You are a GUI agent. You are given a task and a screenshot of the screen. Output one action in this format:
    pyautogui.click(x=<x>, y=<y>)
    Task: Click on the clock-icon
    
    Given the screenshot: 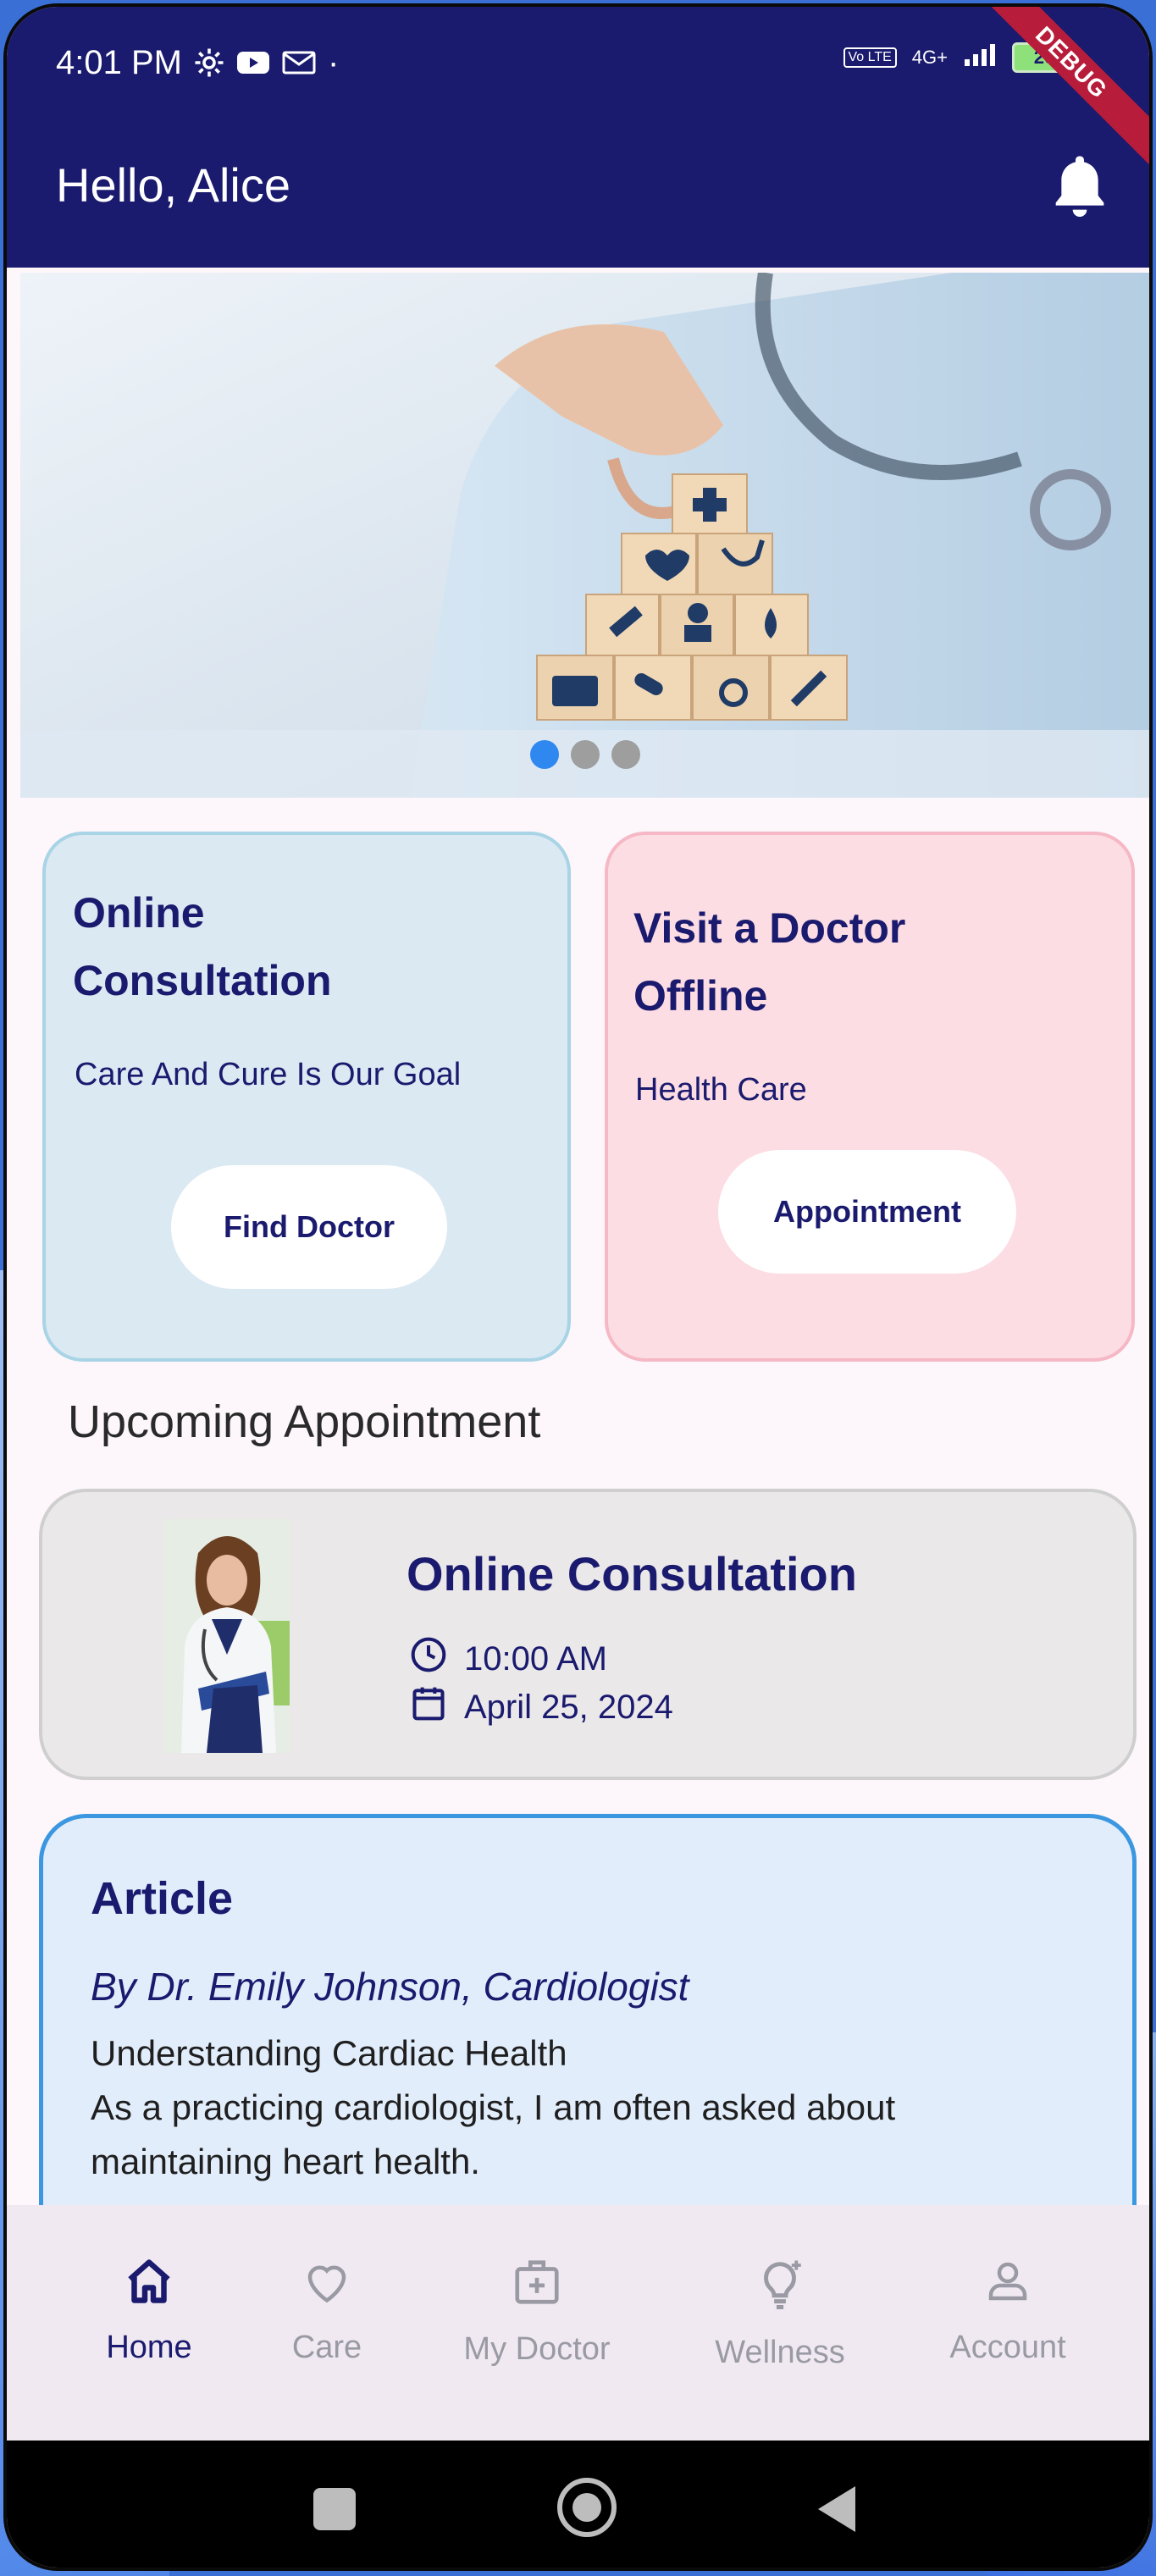 What is the action you would take?
    pyautogui.click(x=428, y=1659)
    